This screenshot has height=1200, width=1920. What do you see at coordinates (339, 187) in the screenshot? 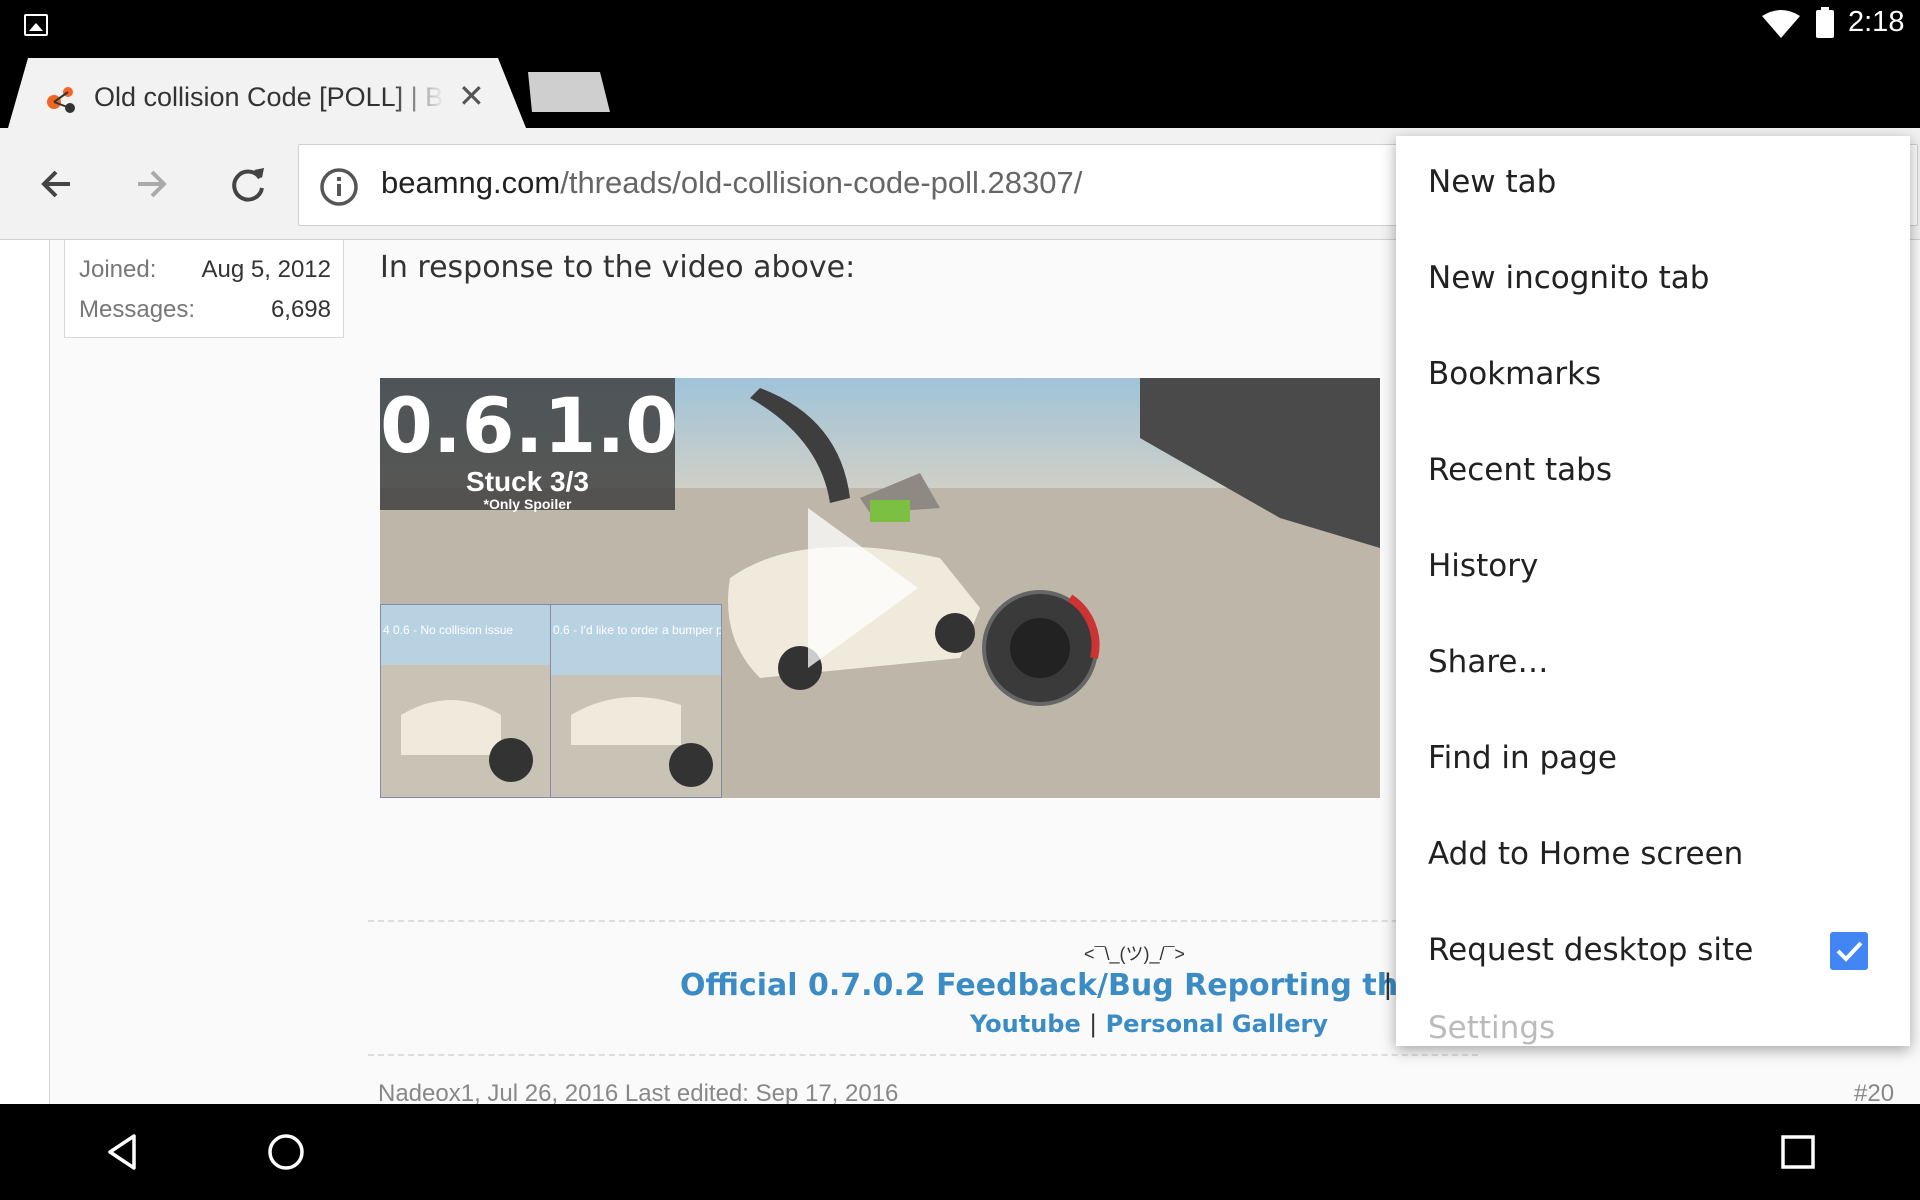
I see `info-icon` at bounding box center [339, 187].